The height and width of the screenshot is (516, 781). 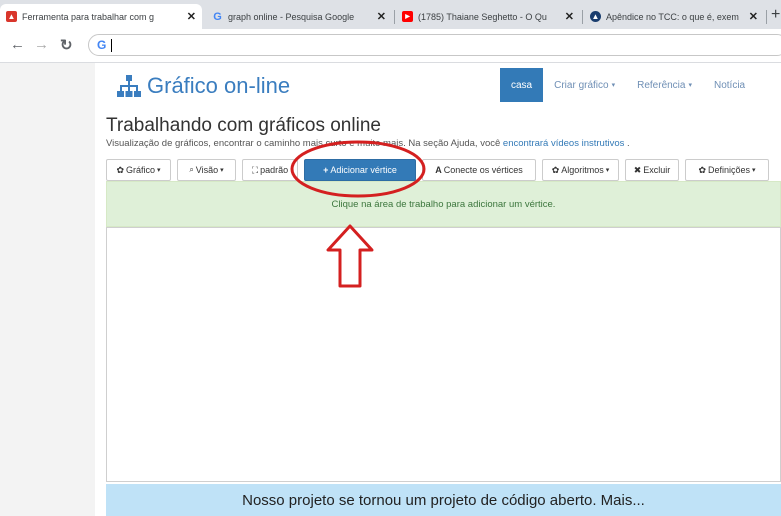 I want to click on button-label: Gráfico, so click(x=141, y=170).